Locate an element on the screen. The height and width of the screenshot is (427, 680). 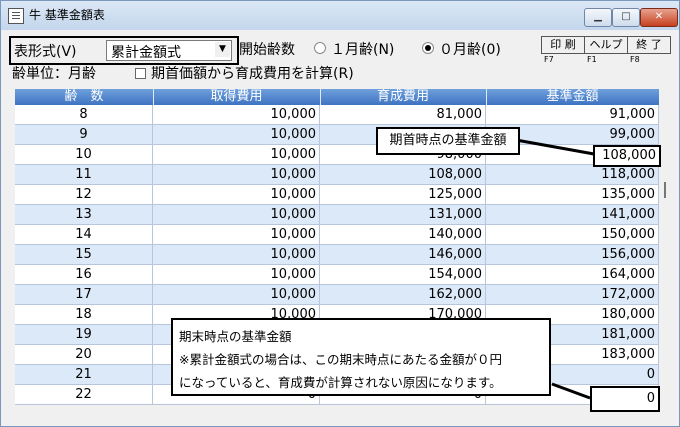
table-row: 15 10,000 146,000 156,000 is located at coordinates (337, 255).